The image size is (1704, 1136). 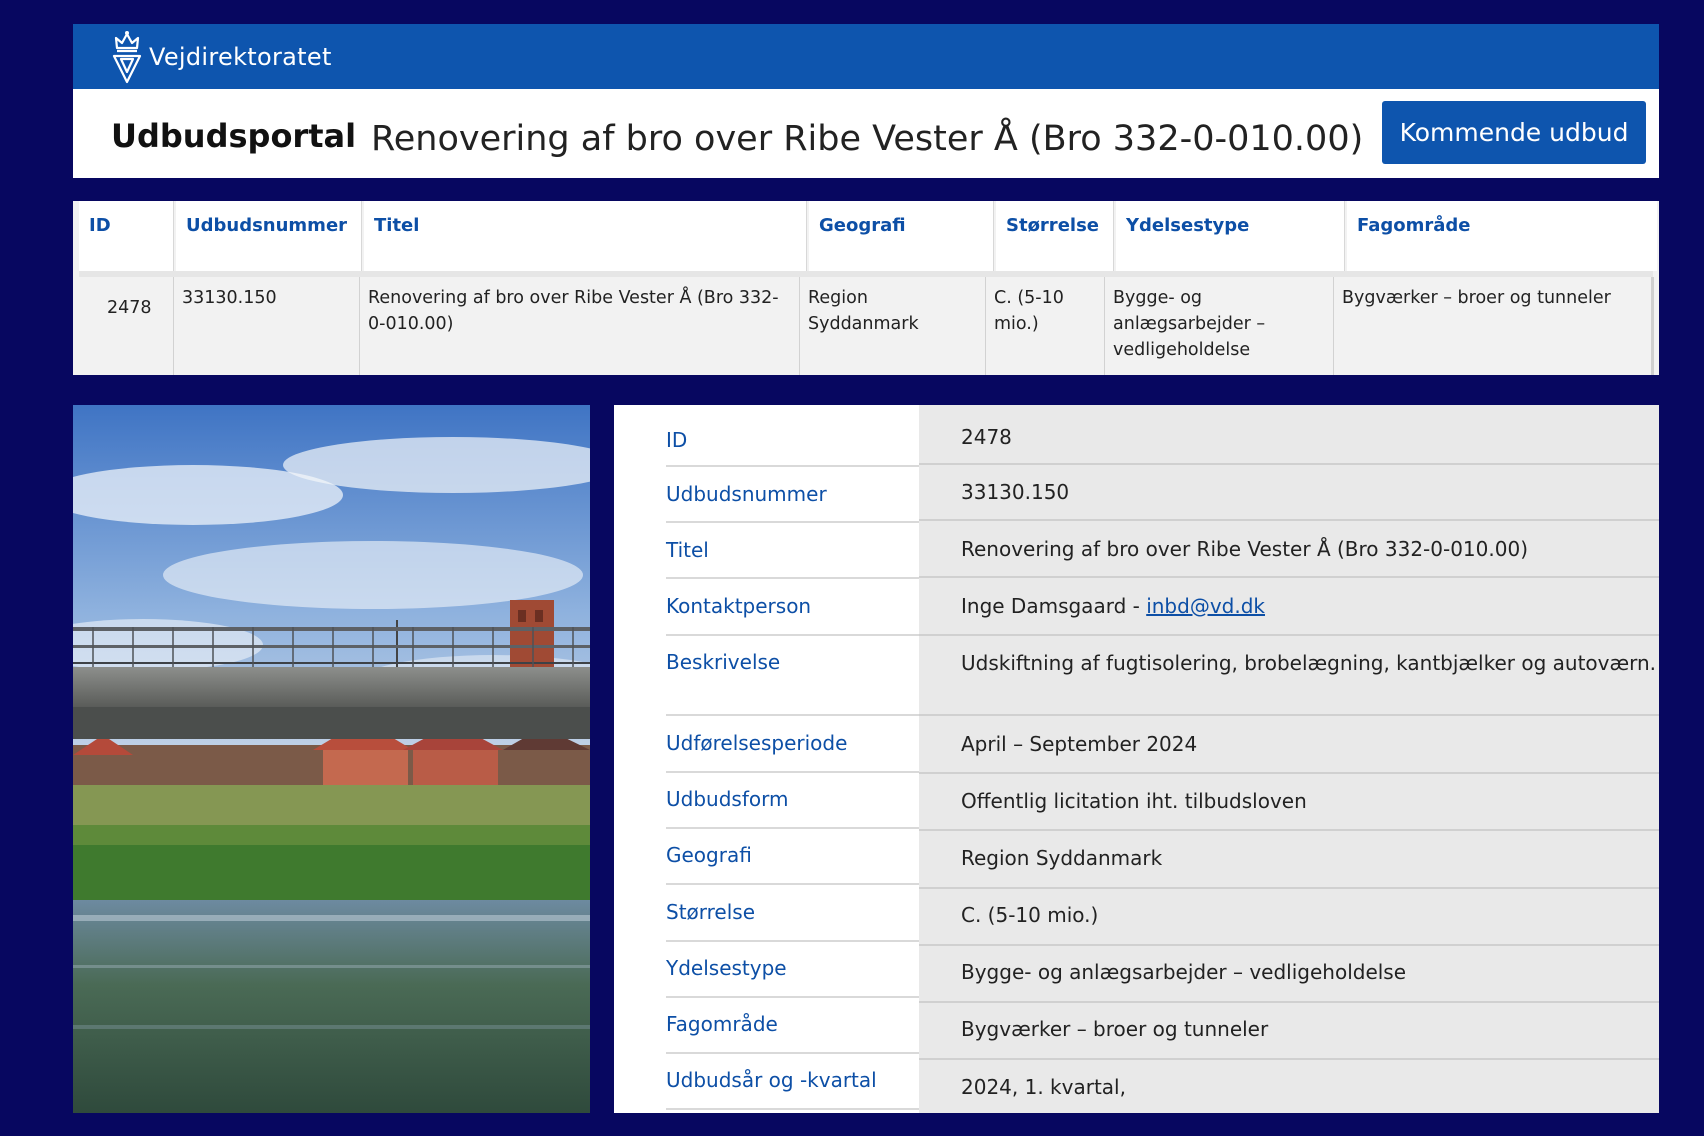 I want to click on cell-fagomraade: Bygværker – broer og tunneler, so click(x=1494, y=326).